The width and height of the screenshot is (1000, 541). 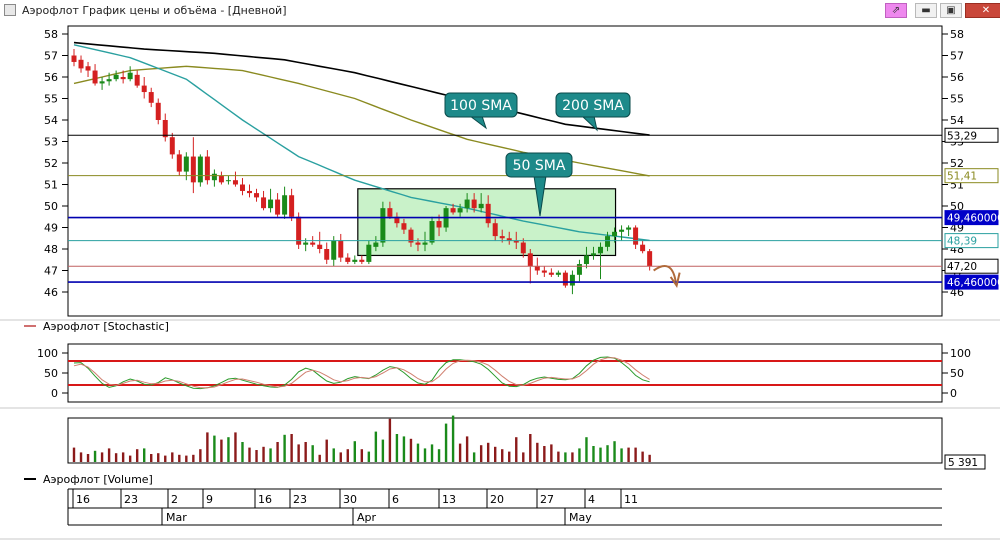 I want to click on price-label: 51,41, so click(x=962, y=177).